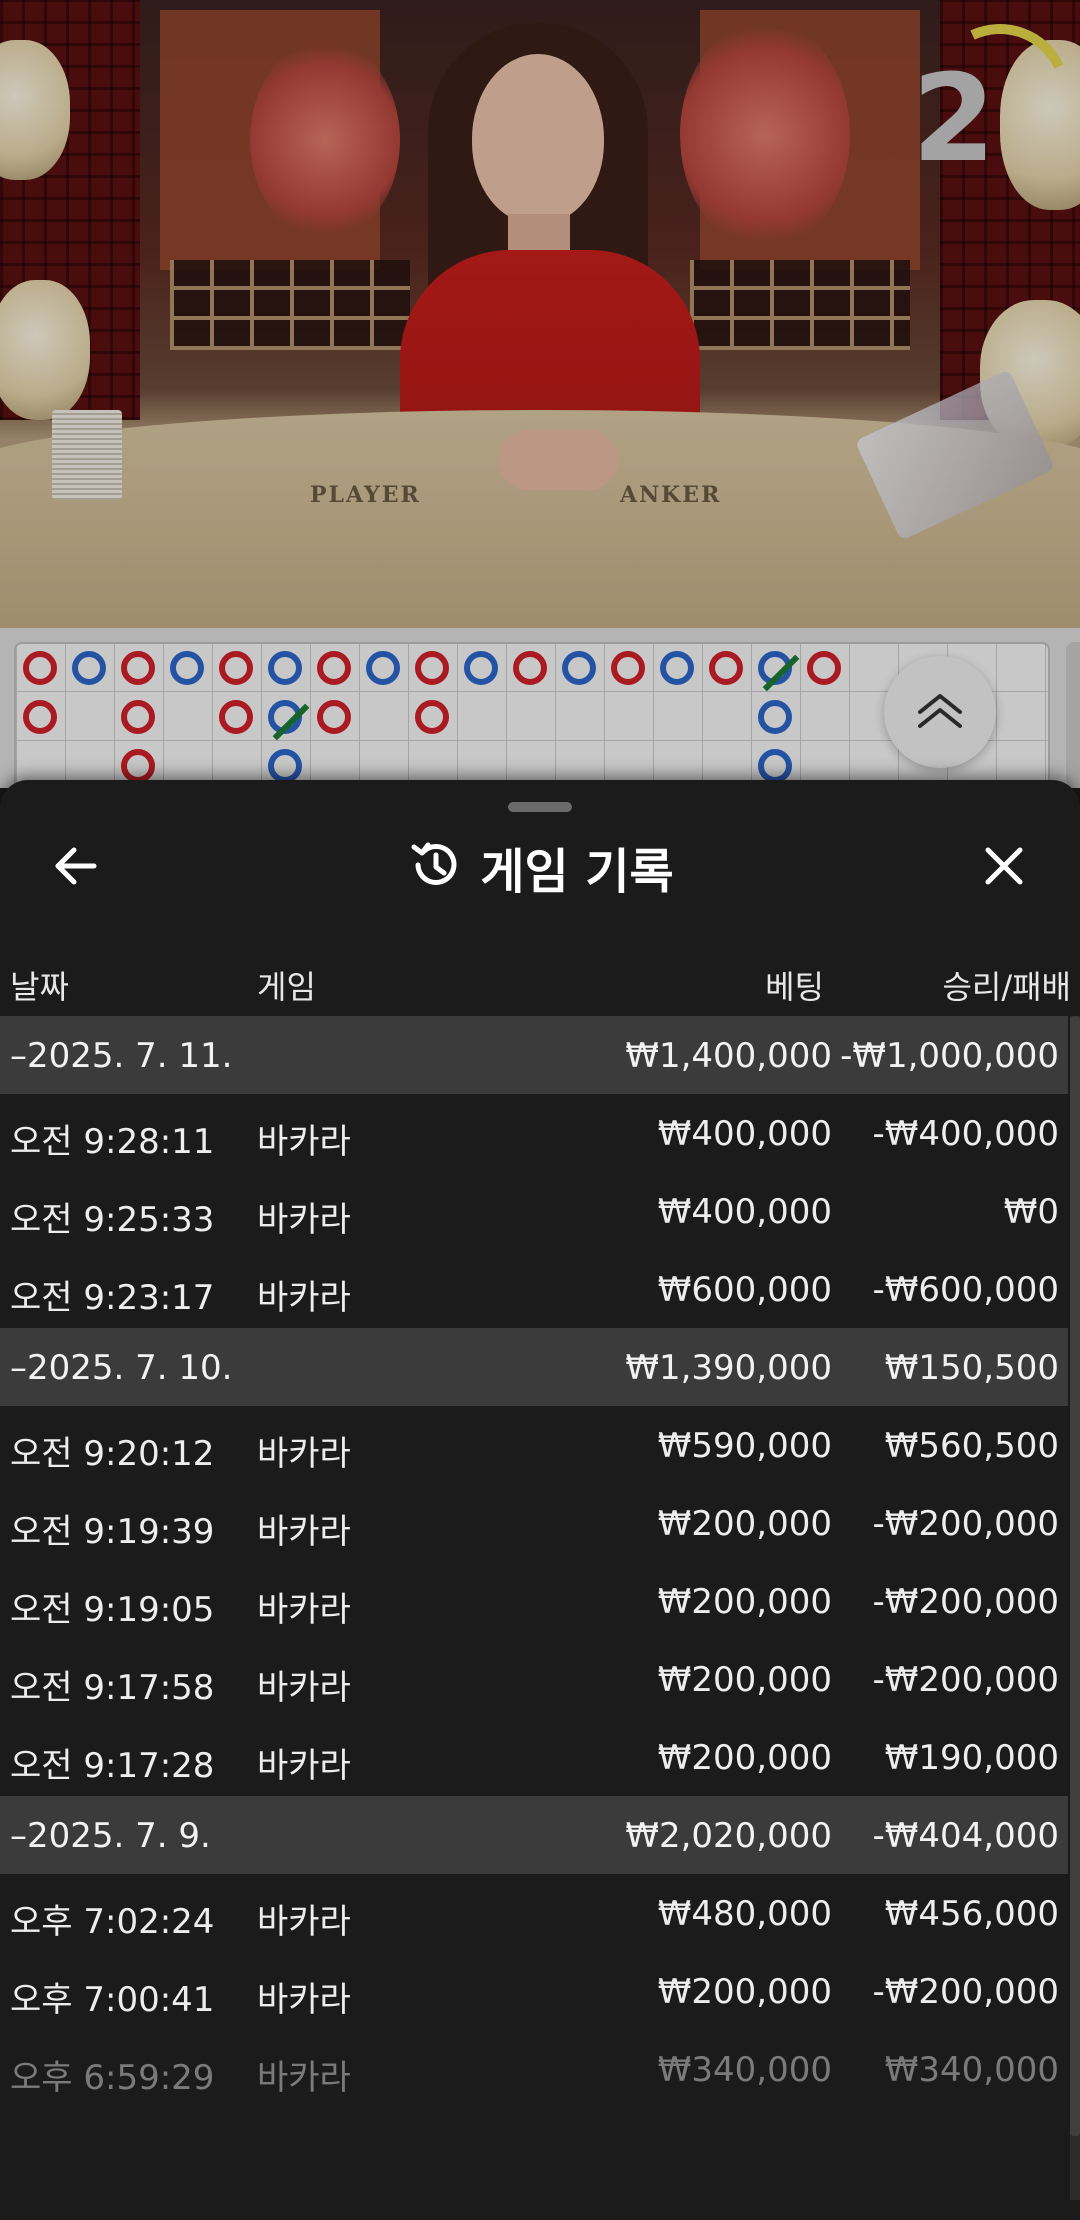  I want to click on sheet-header: 게임 기록, so click(540, 866).